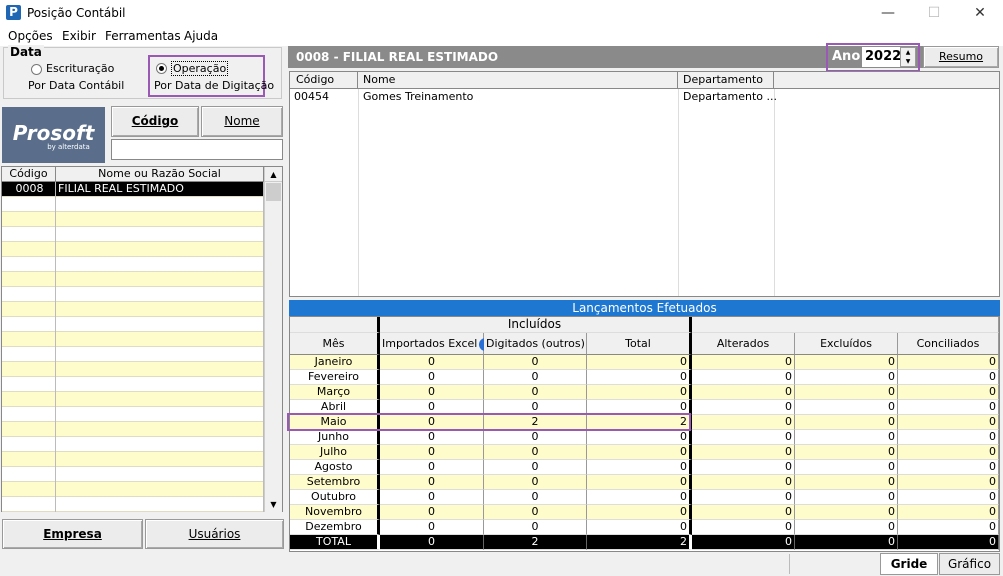  I want to click on operacao-sub-label: Por Data de Digitação, so click(214, 85).